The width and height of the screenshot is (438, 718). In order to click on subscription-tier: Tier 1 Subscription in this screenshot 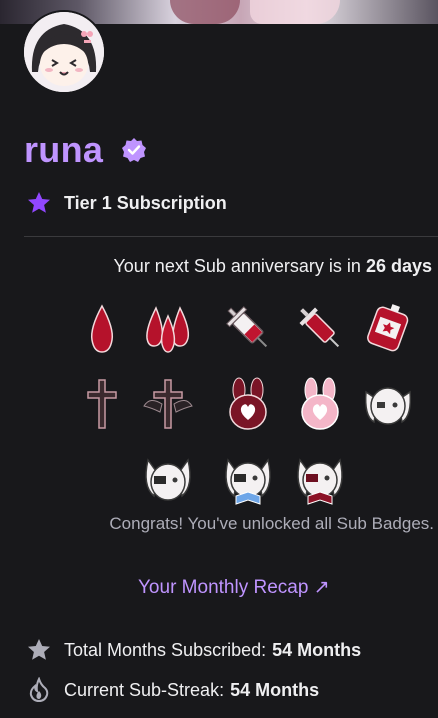, I will do `click(126, 203)`.